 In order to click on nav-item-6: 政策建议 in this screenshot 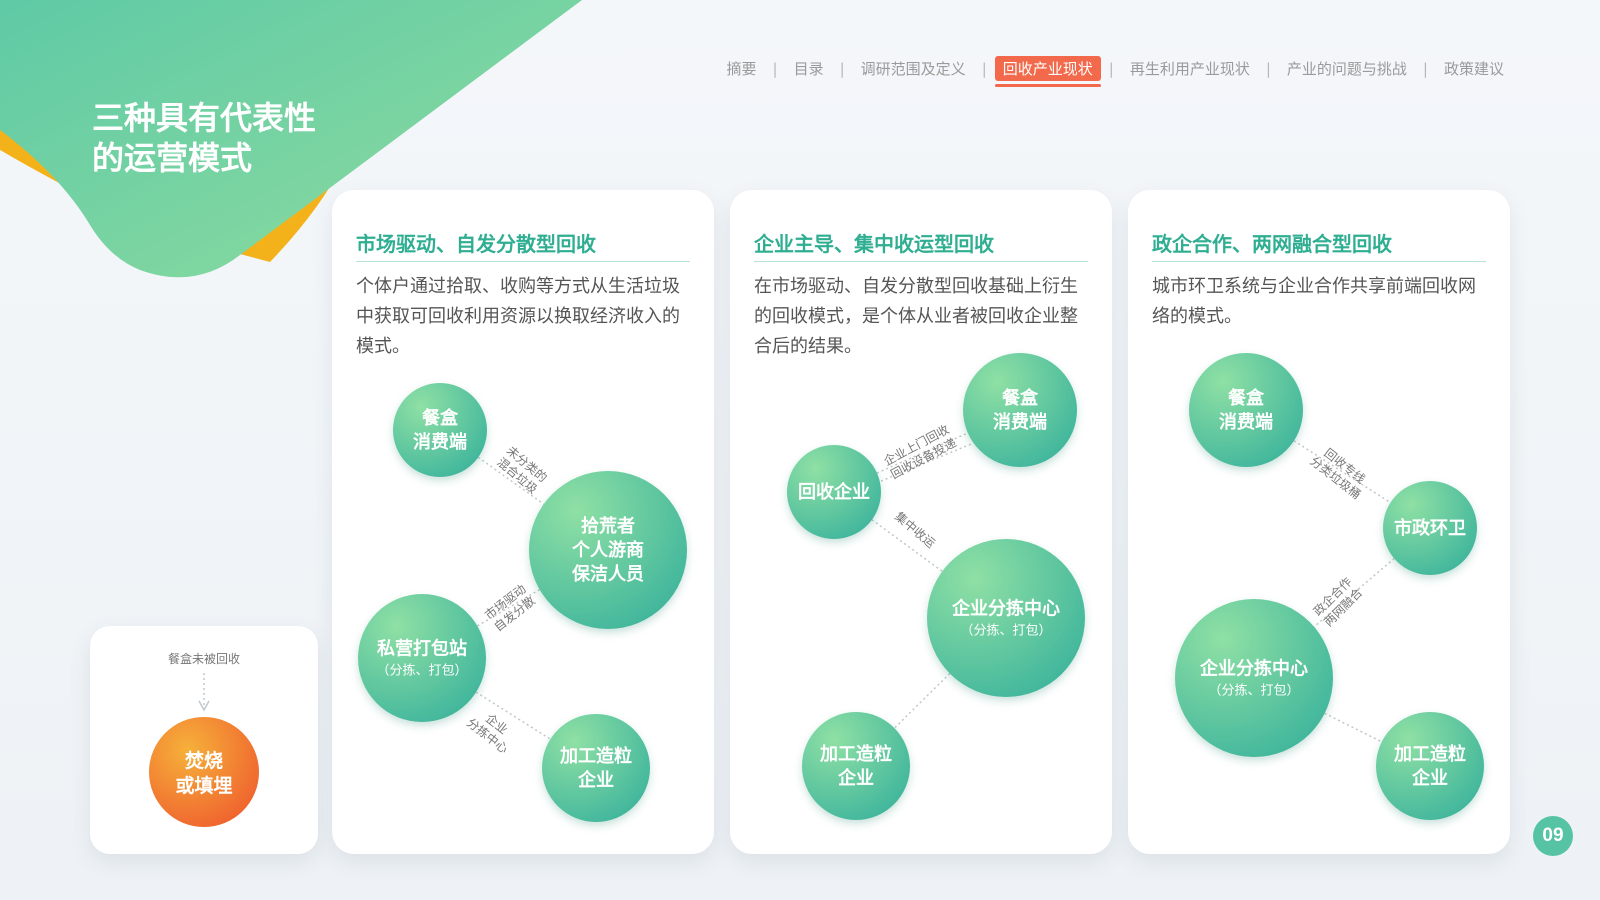, I will do `click(1474, 68)`.